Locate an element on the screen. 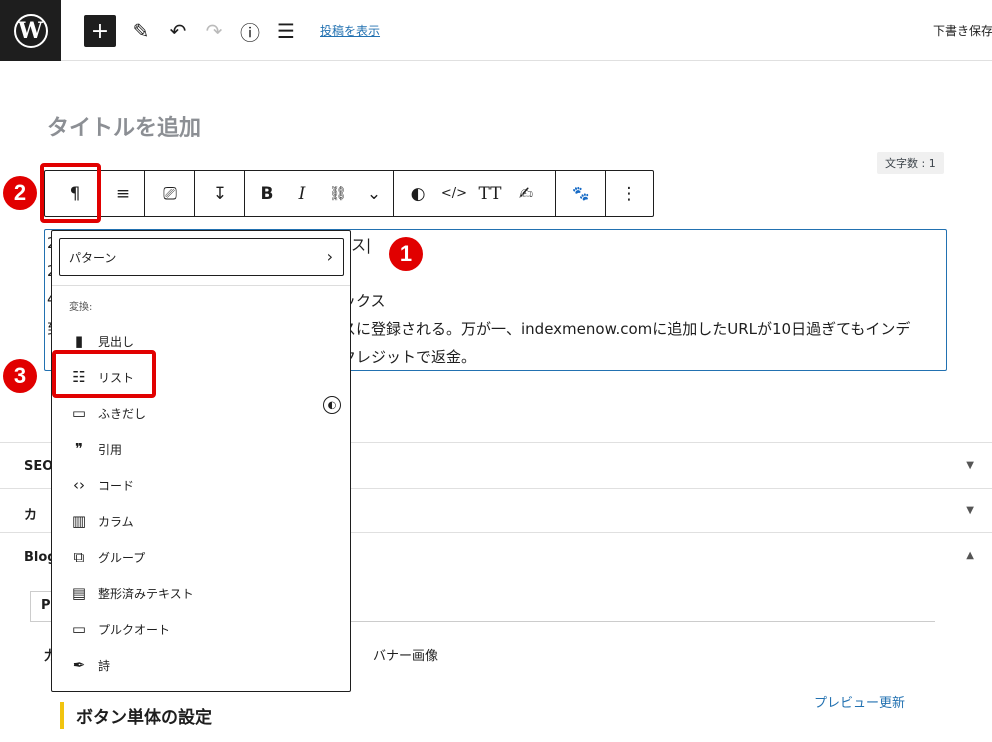 The image size is (992, 742). bold-button: B is located at coordinates (267, 193).